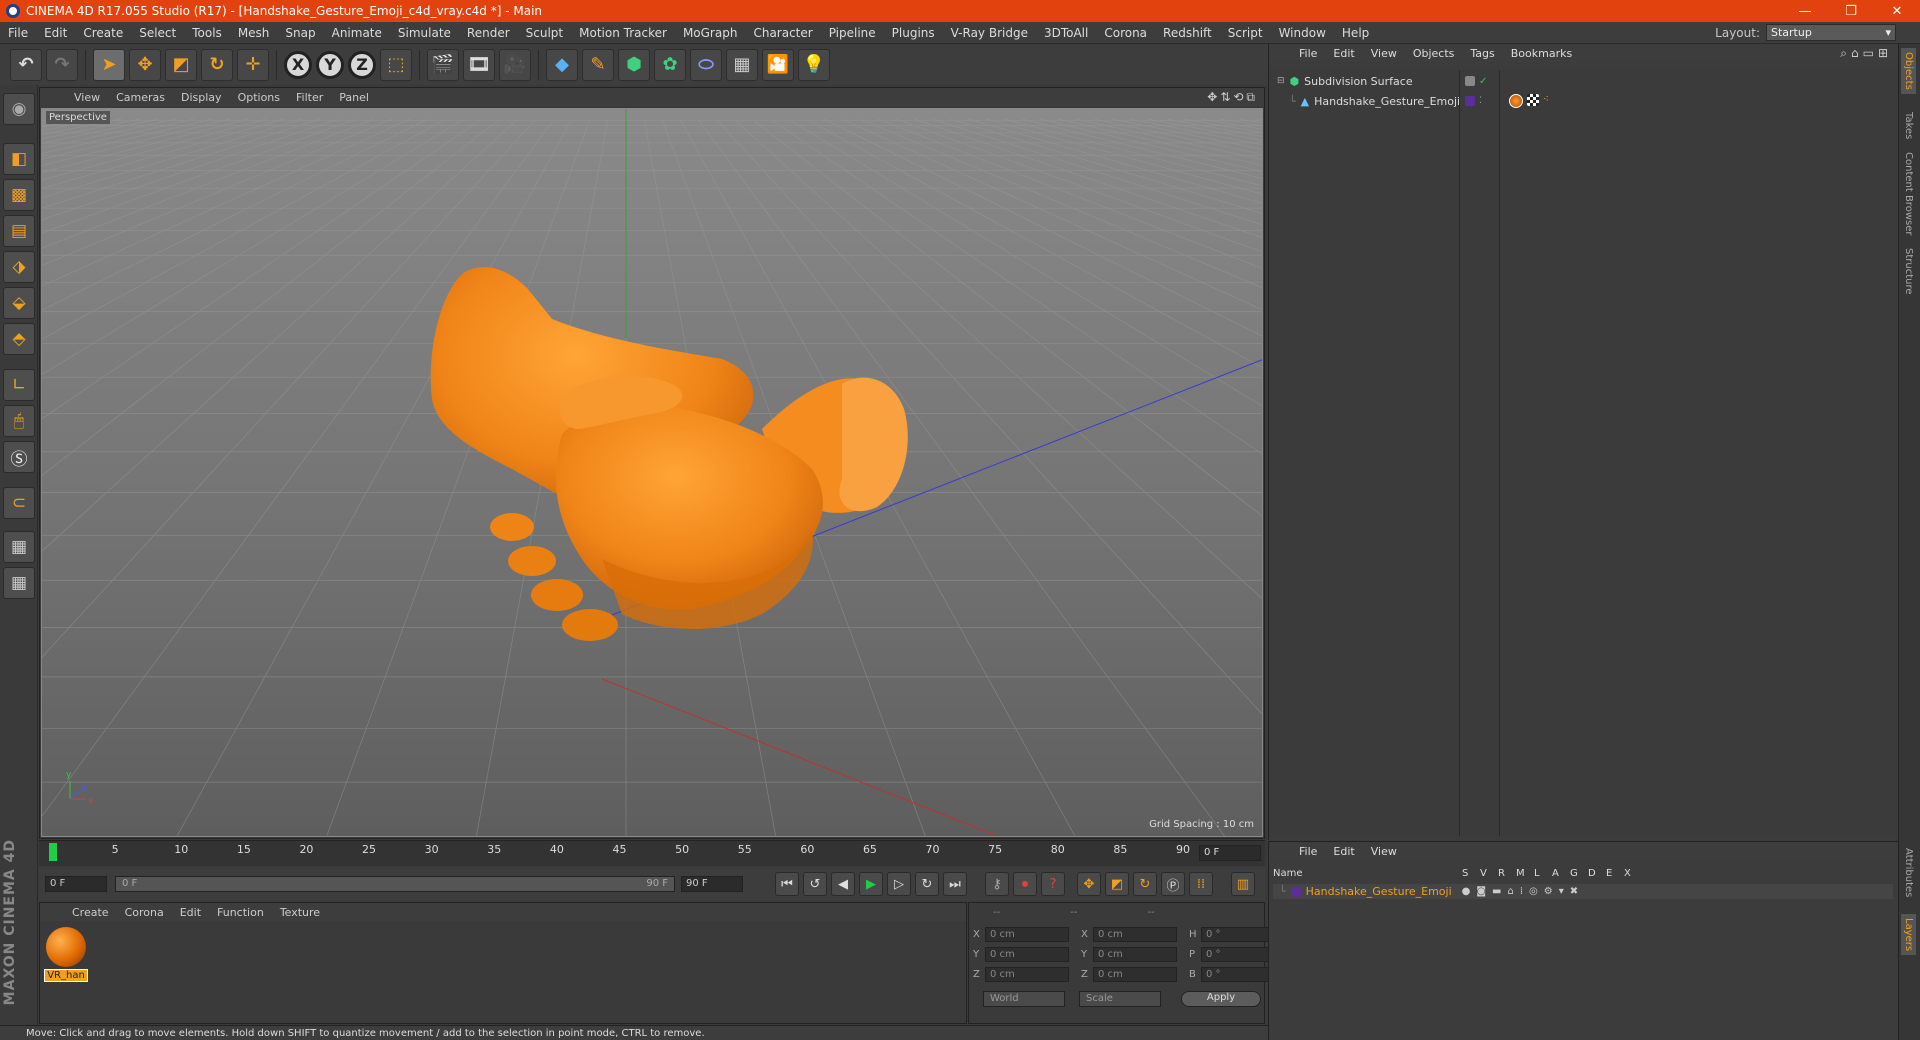 The image size is (1920, 1040). I want to click on layer-menu-file: File, so click(1308, 851).